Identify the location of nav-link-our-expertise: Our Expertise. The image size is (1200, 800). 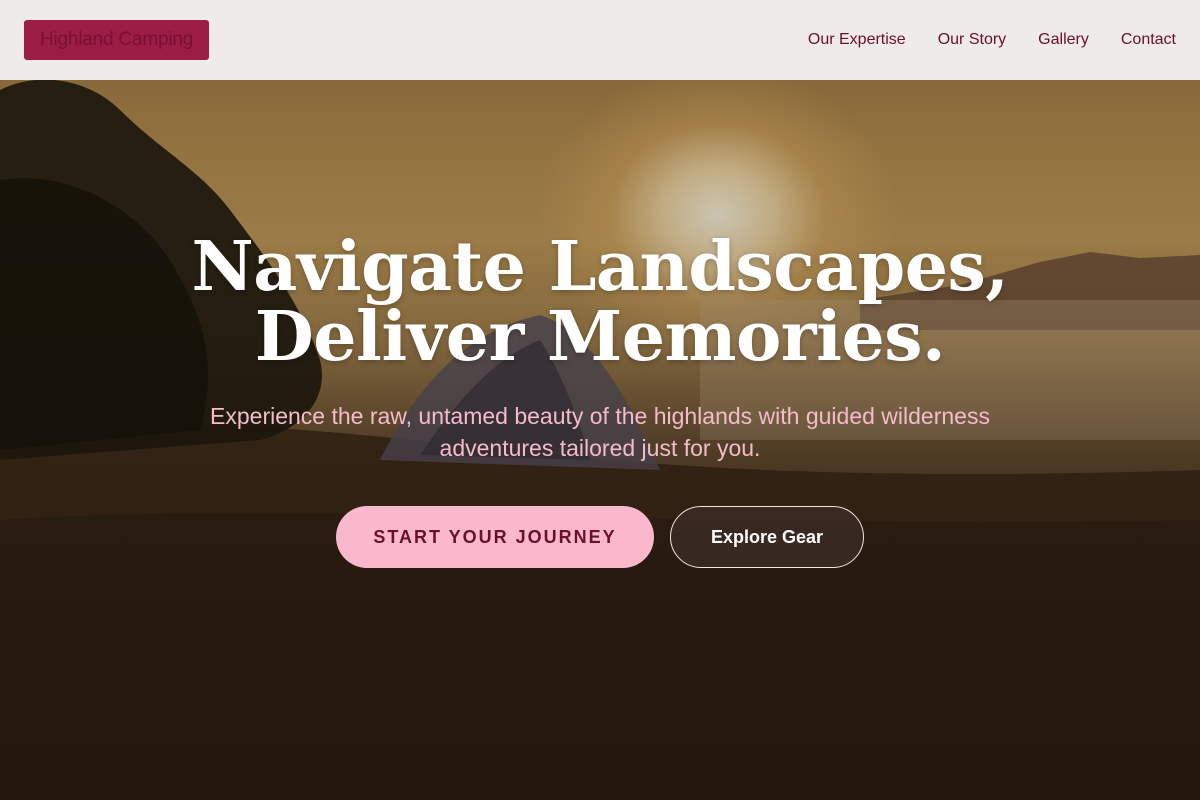
(857, 40).